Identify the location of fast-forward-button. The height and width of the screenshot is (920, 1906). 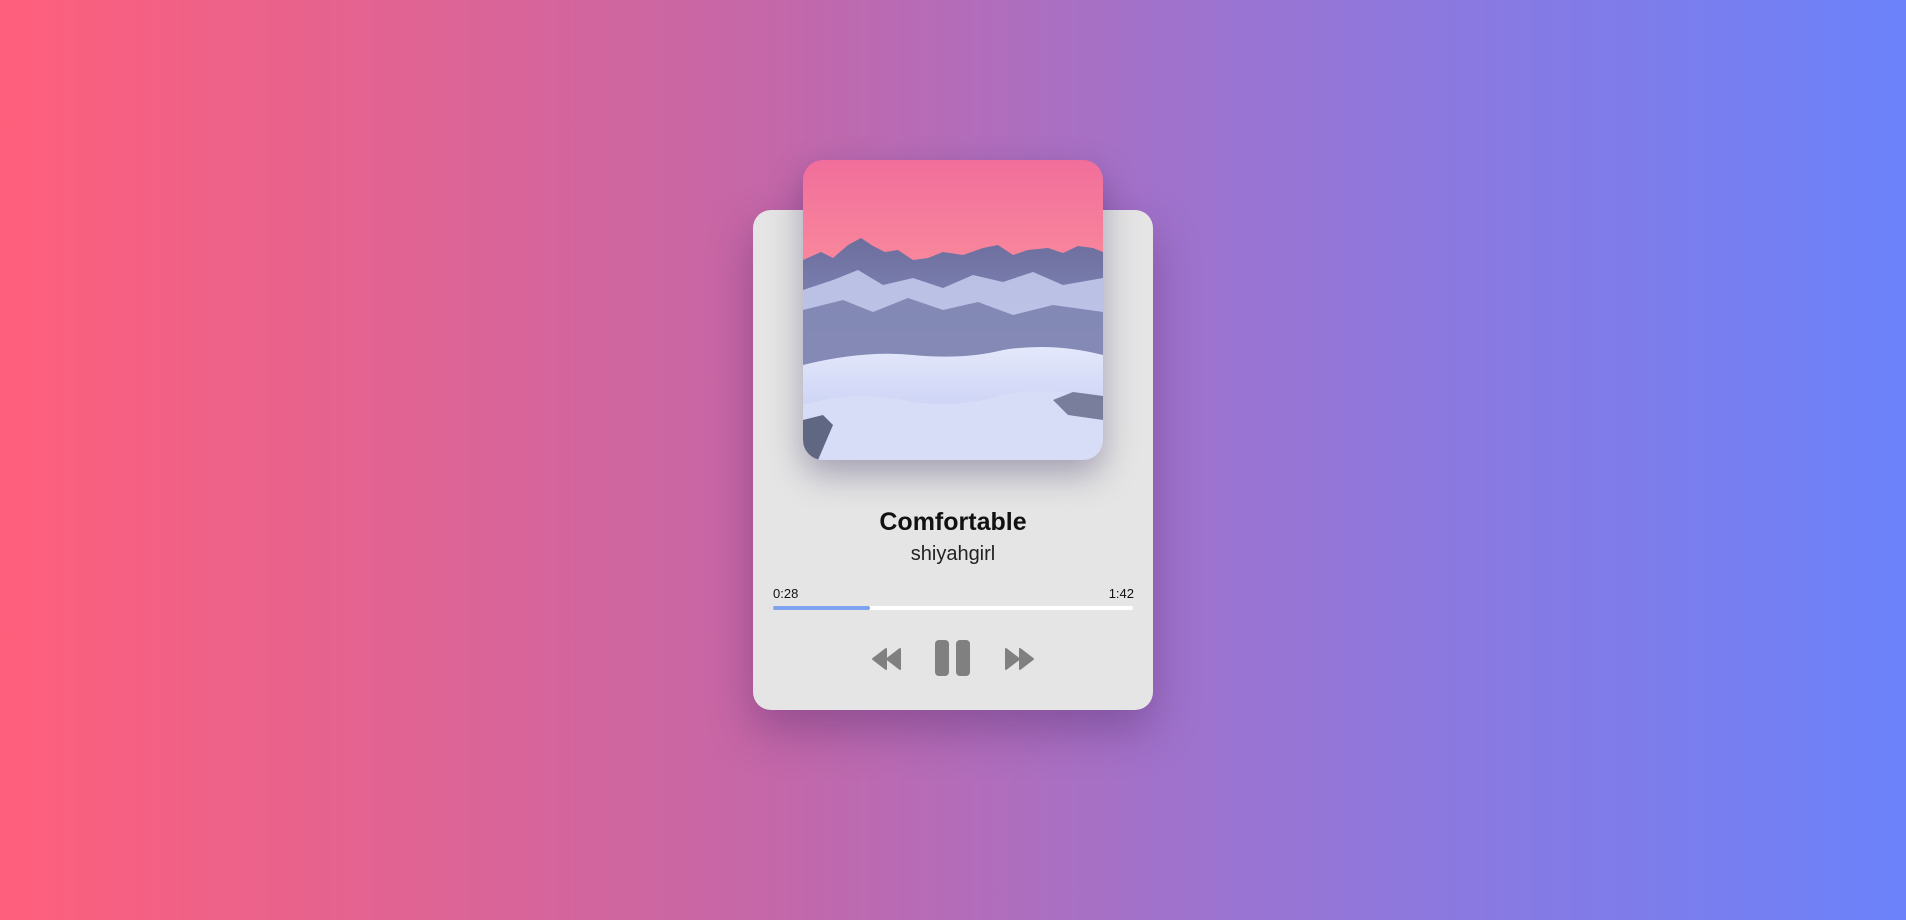
(1019, 659).